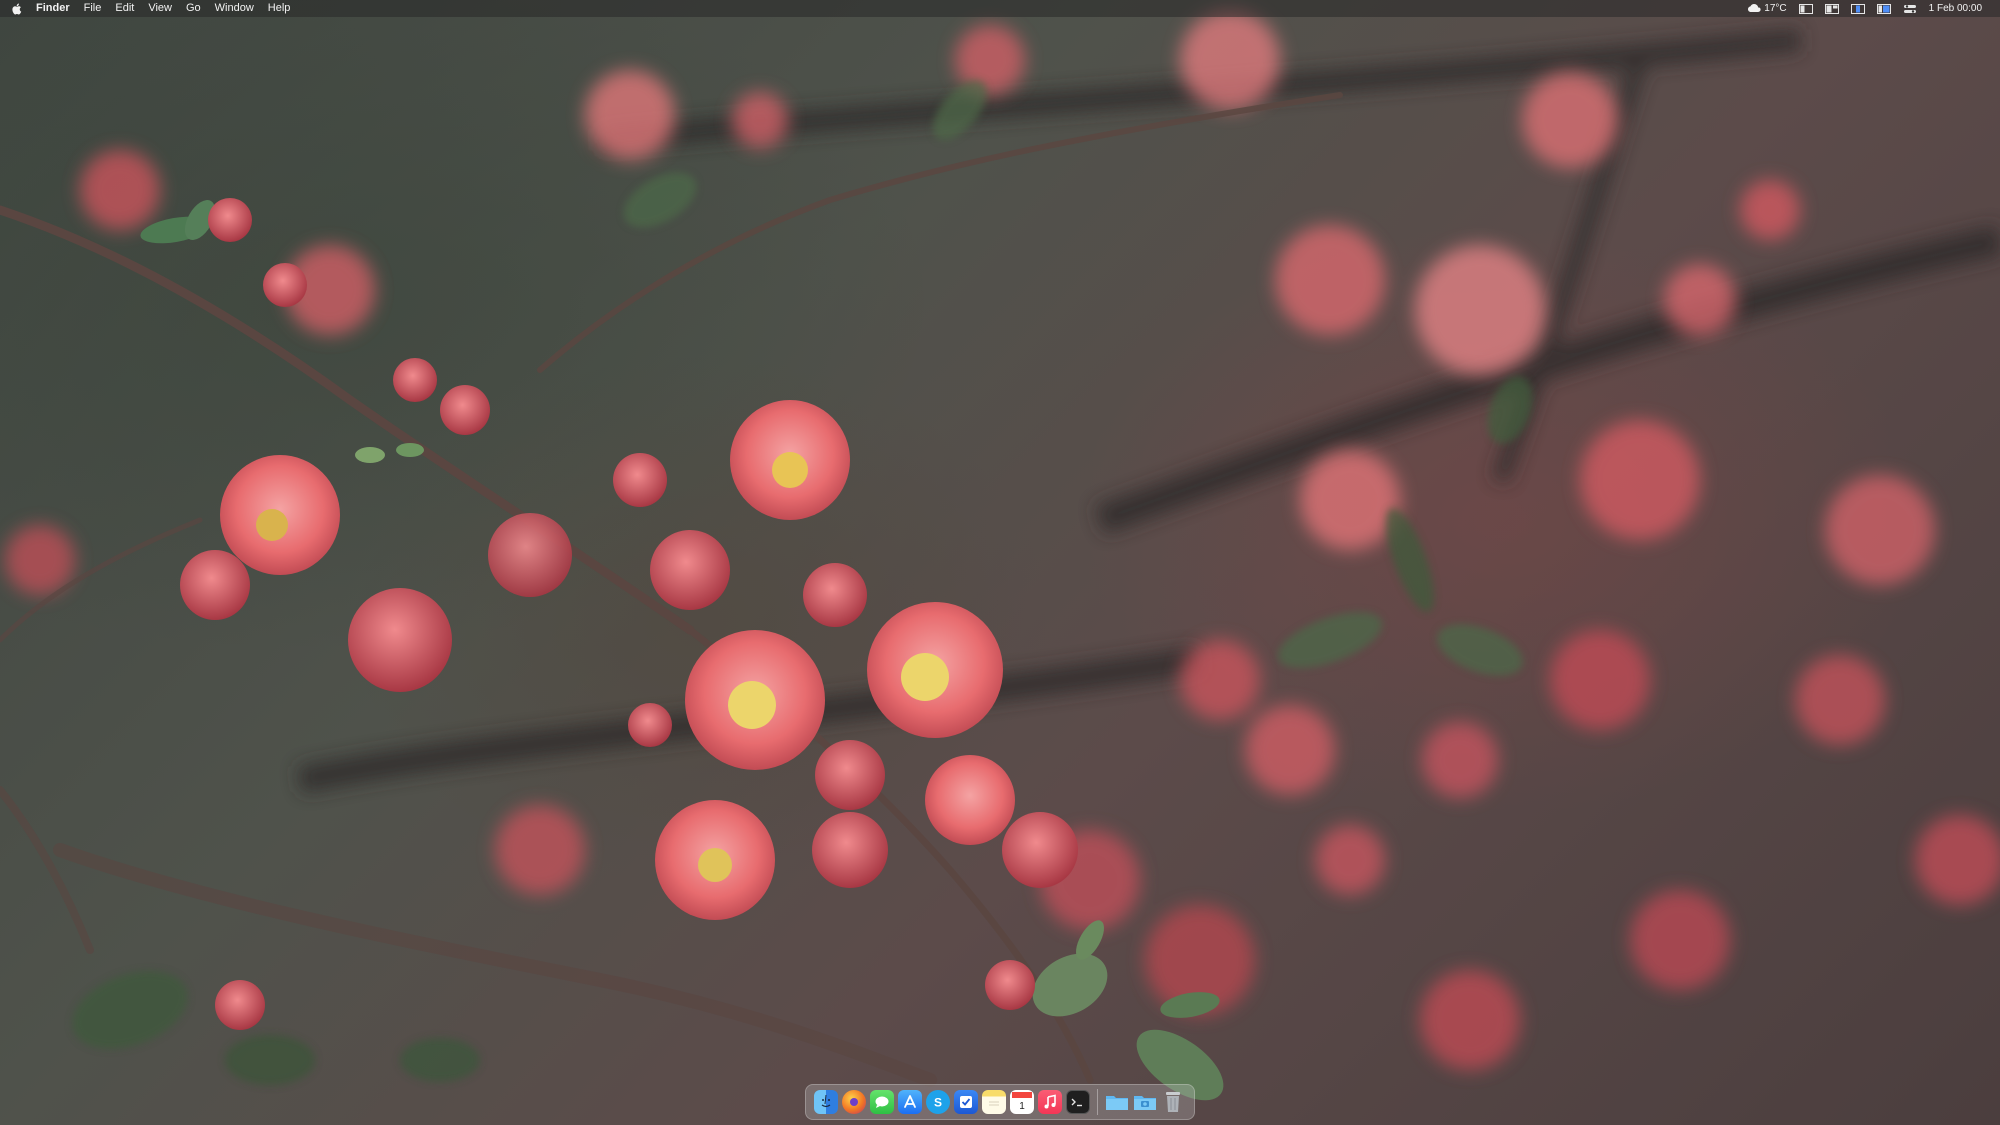 The image size is (2000, 1125). I want to click on dock-item-terminal, so click(1078, 1102).